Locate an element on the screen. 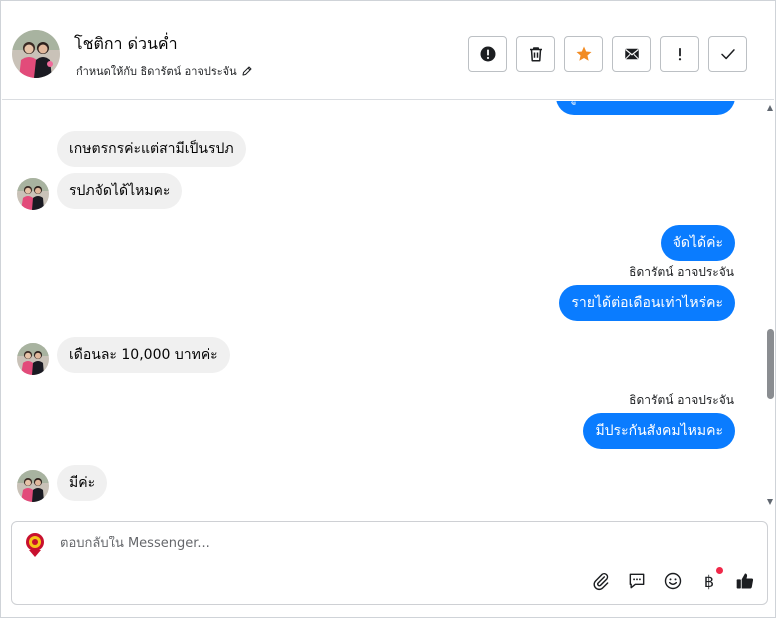  saved-replies-button is located at coordinates (637, 581).